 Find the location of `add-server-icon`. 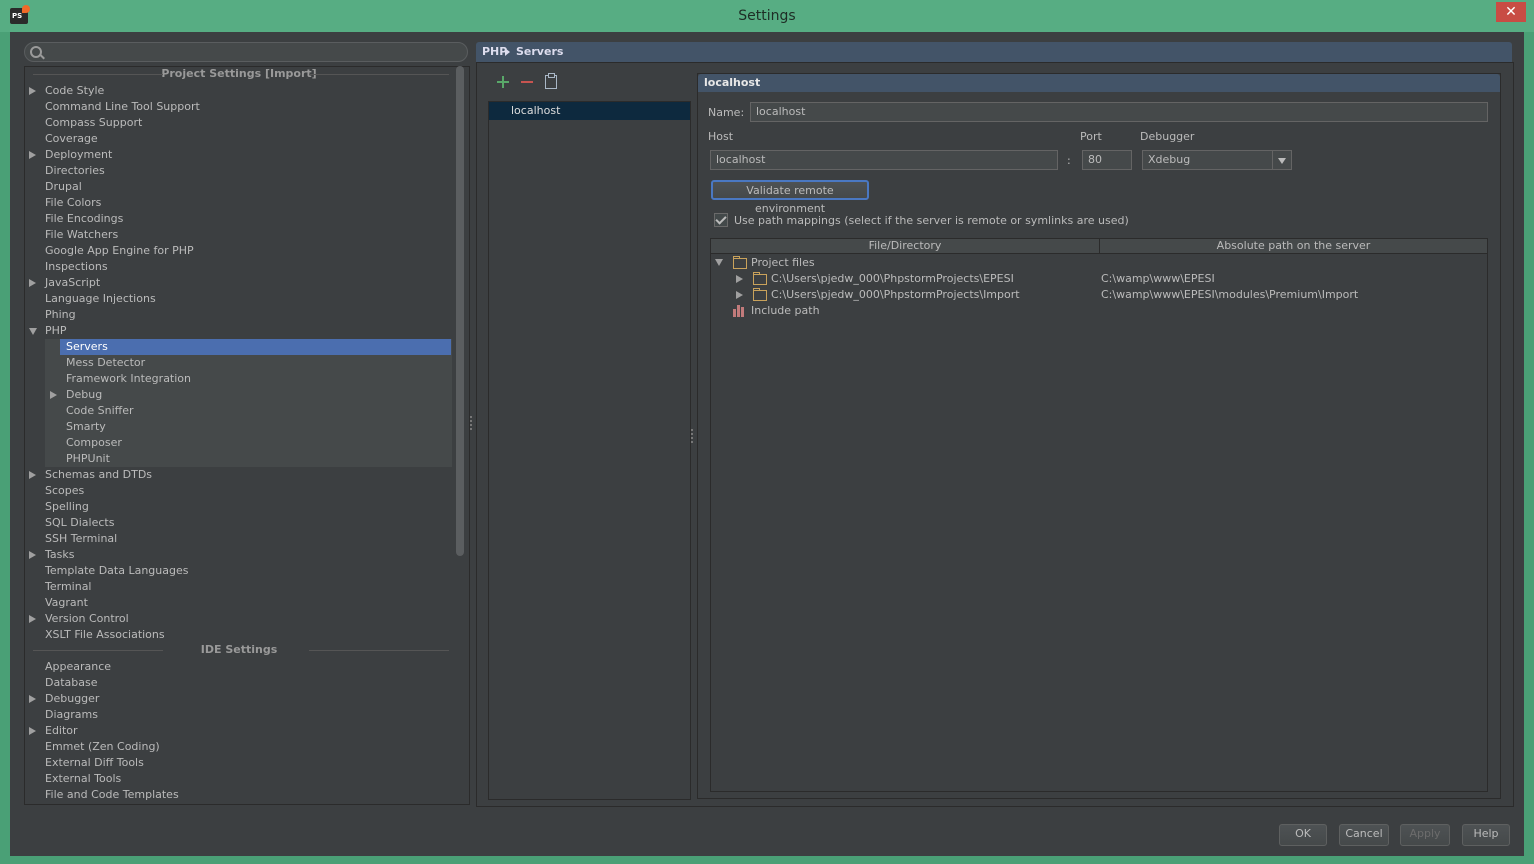

add-server-icon is located at coordinates (503, 82).